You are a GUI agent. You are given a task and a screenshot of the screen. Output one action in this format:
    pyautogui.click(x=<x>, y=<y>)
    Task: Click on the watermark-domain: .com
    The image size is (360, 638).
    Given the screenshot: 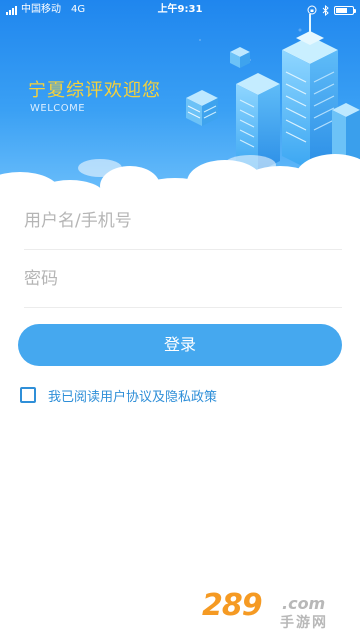 What is the action you would take?
    pyautogui.click(x=304, y=603)
    